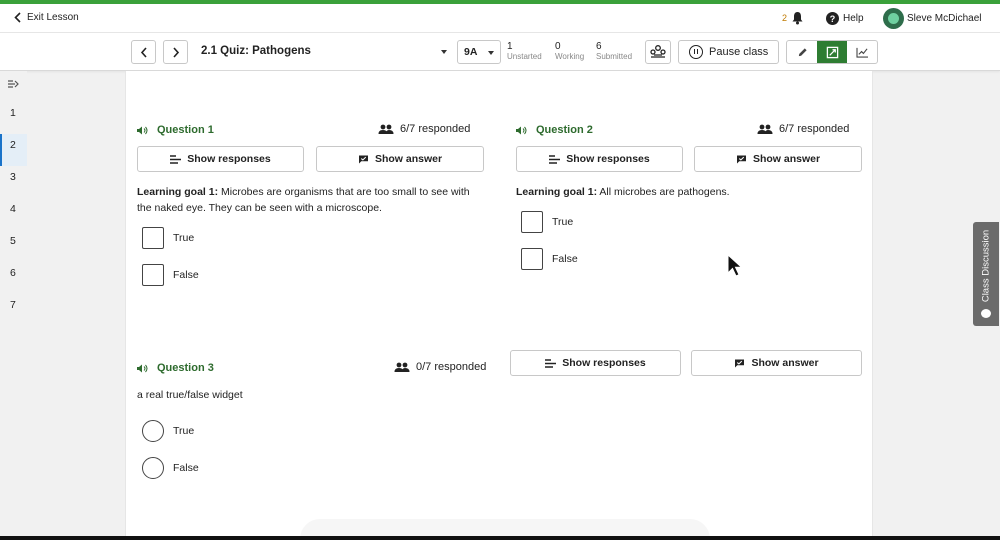 This screenshot has width=1000, height=540. I want to click on notification-count: 2, so click(785, 18).